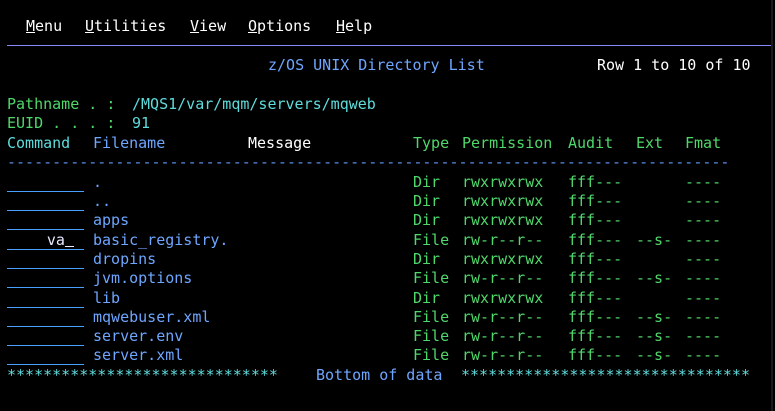  I want to click on column-header-ext: Ext, so click(650, 143).